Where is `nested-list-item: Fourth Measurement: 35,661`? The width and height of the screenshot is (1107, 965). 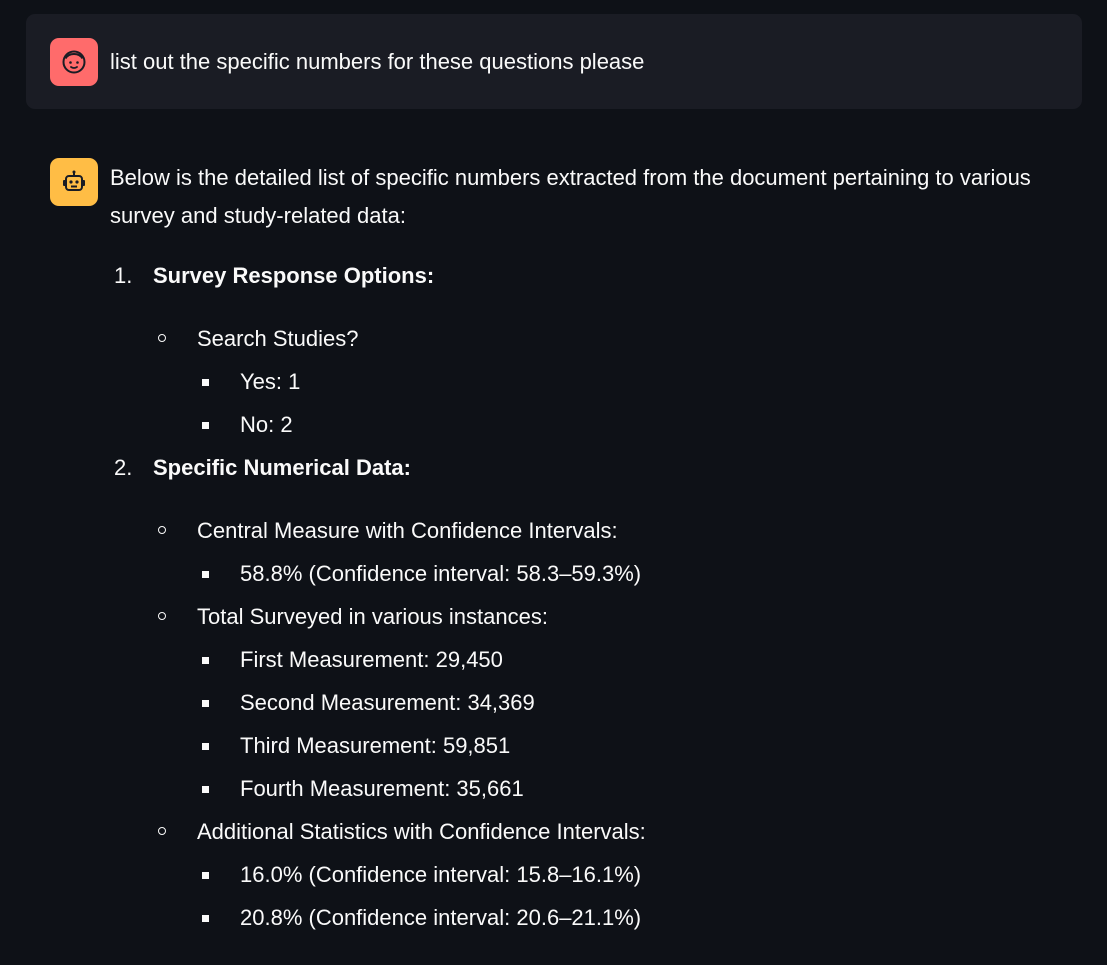 nested-list-item: Fourth Measurement: 35,661 is located at coordinates (590, 789).